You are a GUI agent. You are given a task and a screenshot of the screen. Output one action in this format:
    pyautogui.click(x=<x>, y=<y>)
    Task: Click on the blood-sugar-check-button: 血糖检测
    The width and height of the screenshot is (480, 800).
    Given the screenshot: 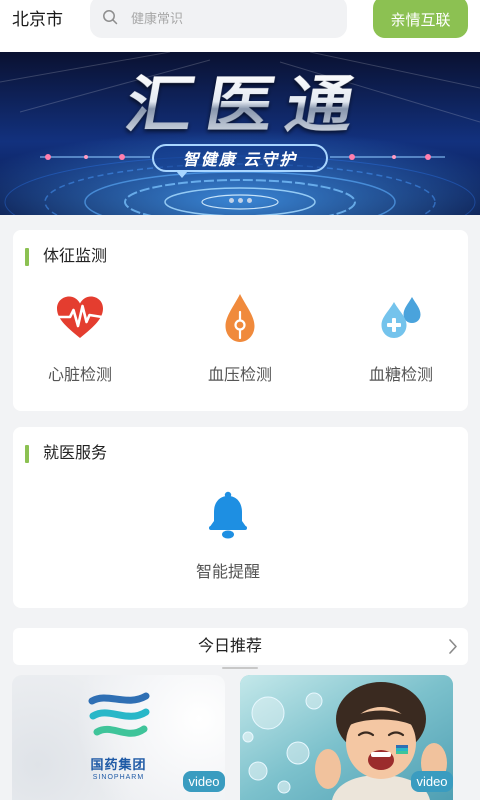 What is the action you would take?
    pyautogui.click(x=401, y=340)
    